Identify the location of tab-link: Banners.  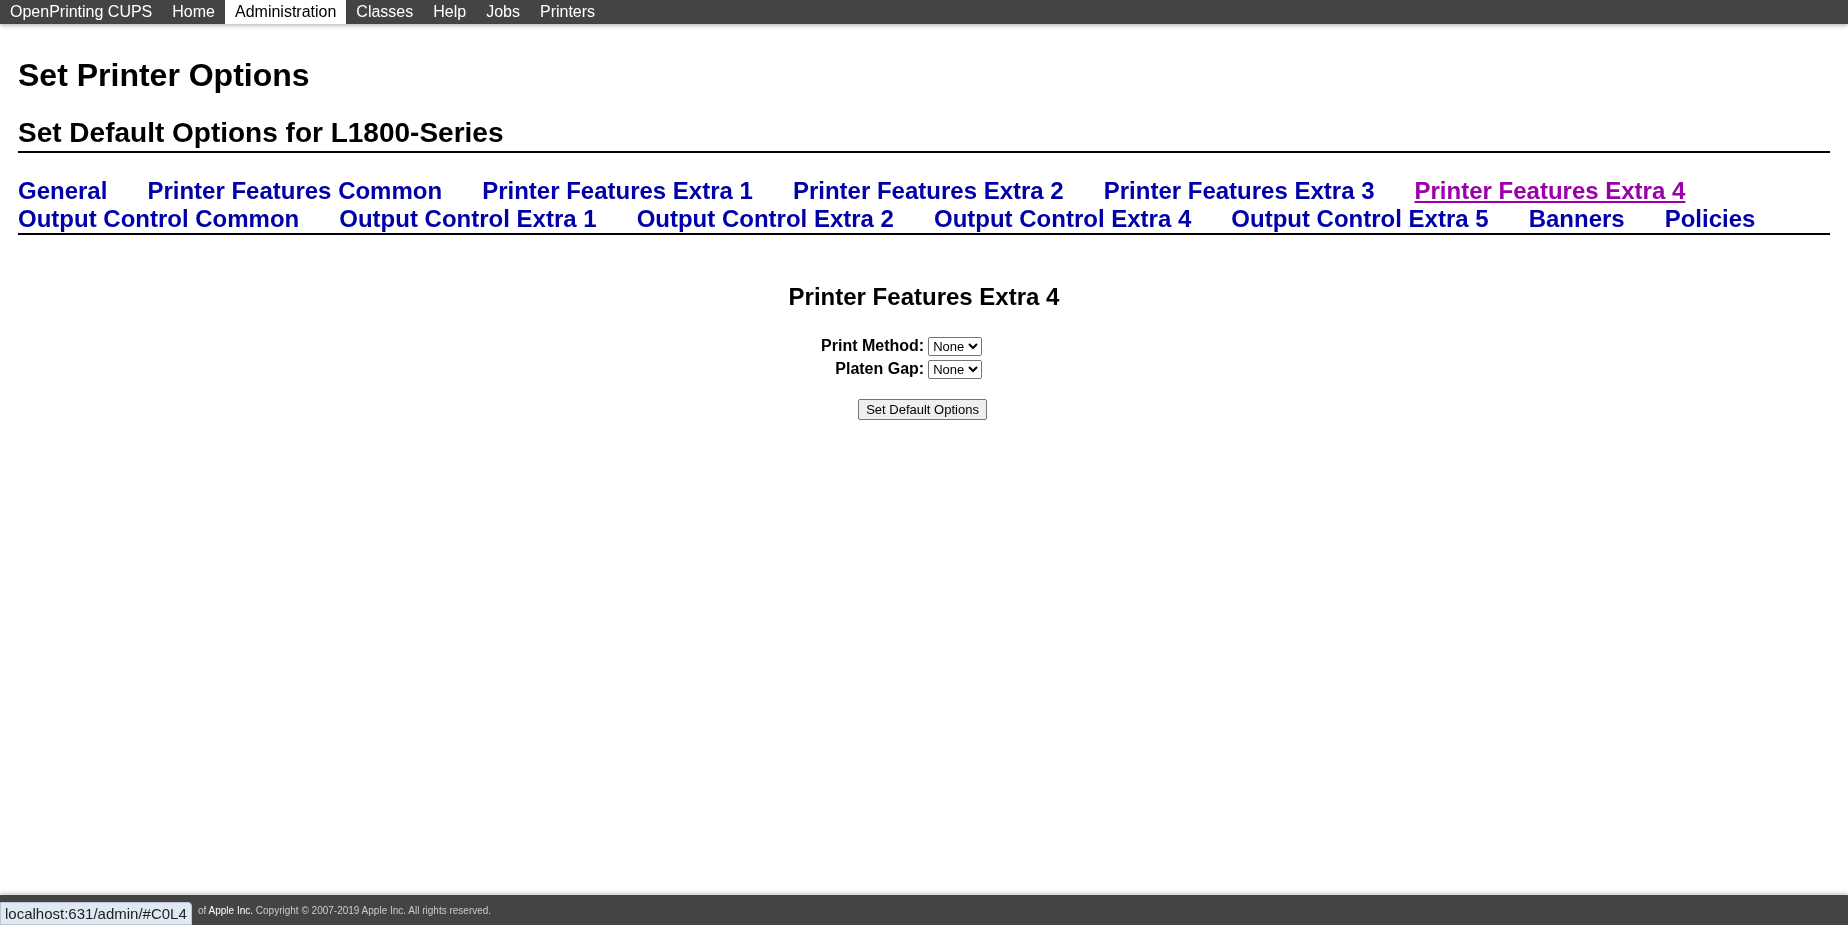
(1576, 219).